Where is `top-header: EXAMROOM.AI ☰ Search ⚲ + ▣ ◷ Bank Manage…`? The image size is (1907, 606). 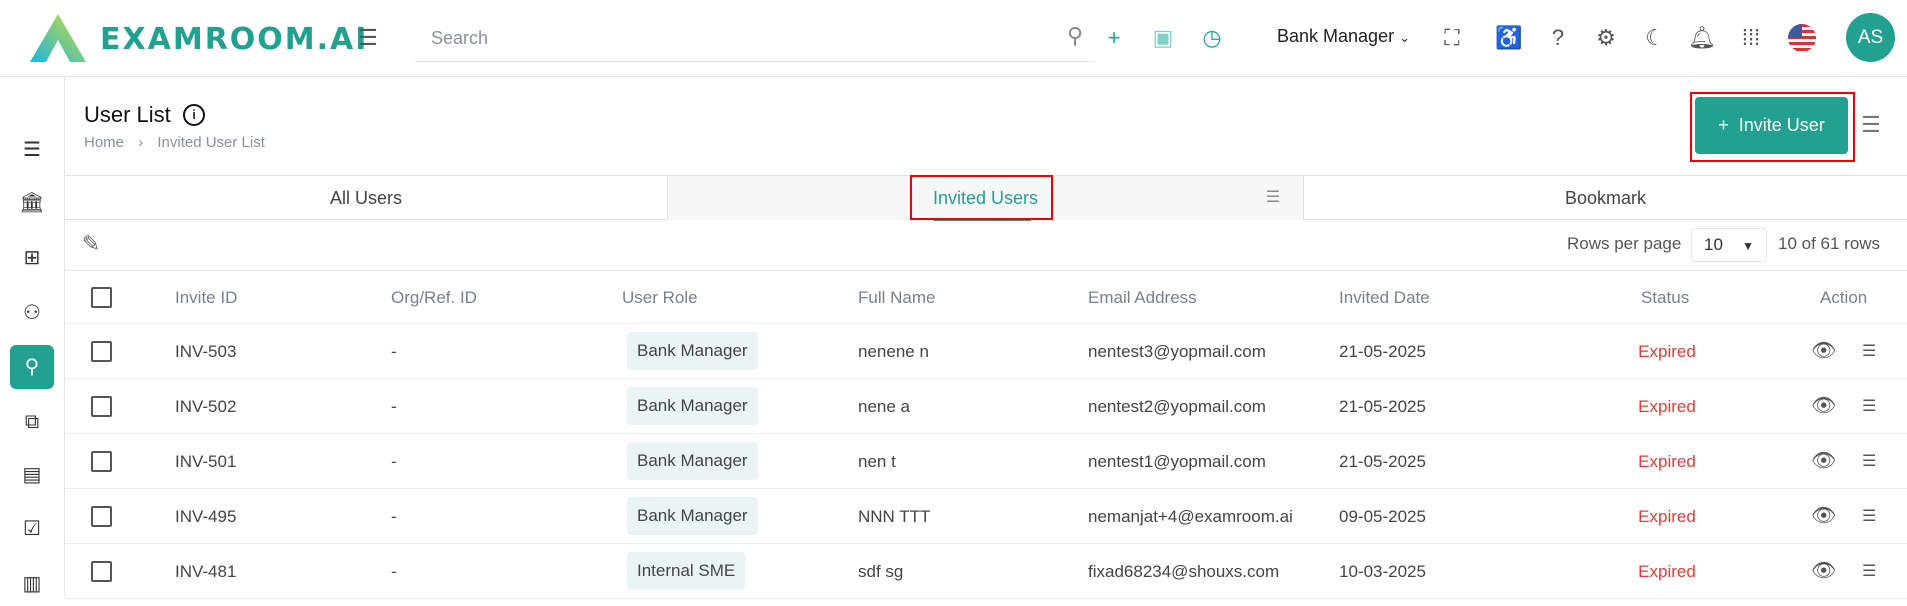
top-header: EXAMROOM.AI ☰ Search ⚲ + ▣ ◷ Bank Manage… is located at coordinates (953, 38).